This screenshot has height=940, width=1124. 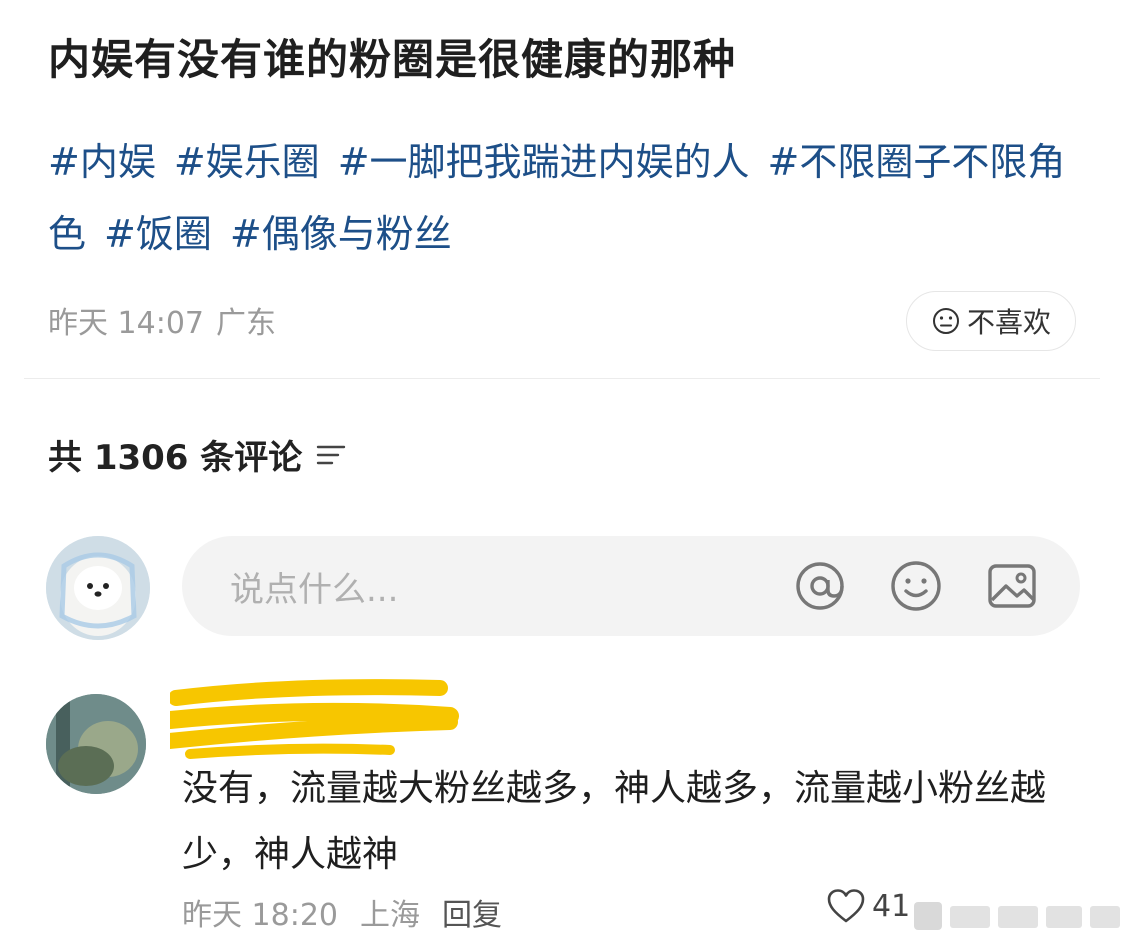 I want to click on redacted-username, so click(x=314, y=719).